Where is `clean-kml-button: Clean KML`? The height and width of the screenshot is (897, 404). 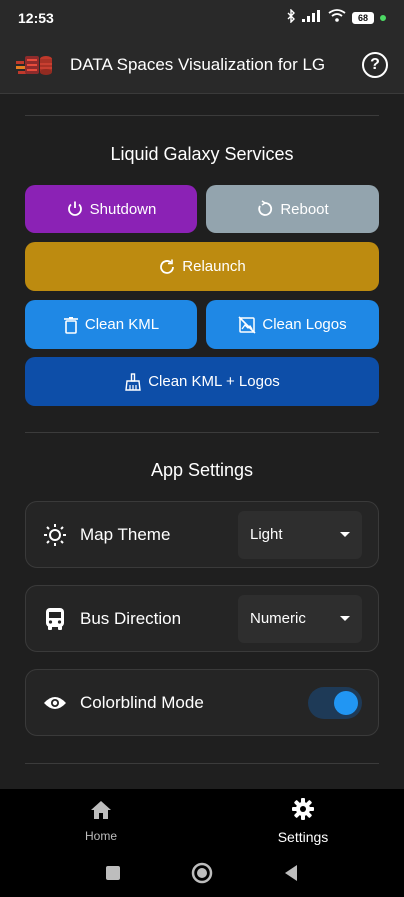
clean-kml-button: Clean KML is located at coordinates (111, 324).